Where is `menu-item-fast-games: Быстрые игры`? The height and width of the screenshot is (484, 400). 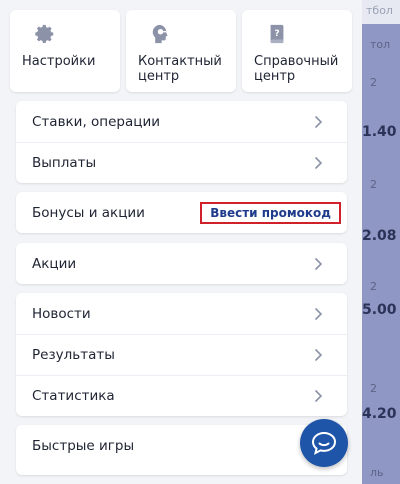
menu-item-fast-games: Быстрые игры is located at coordinates (181, 445).